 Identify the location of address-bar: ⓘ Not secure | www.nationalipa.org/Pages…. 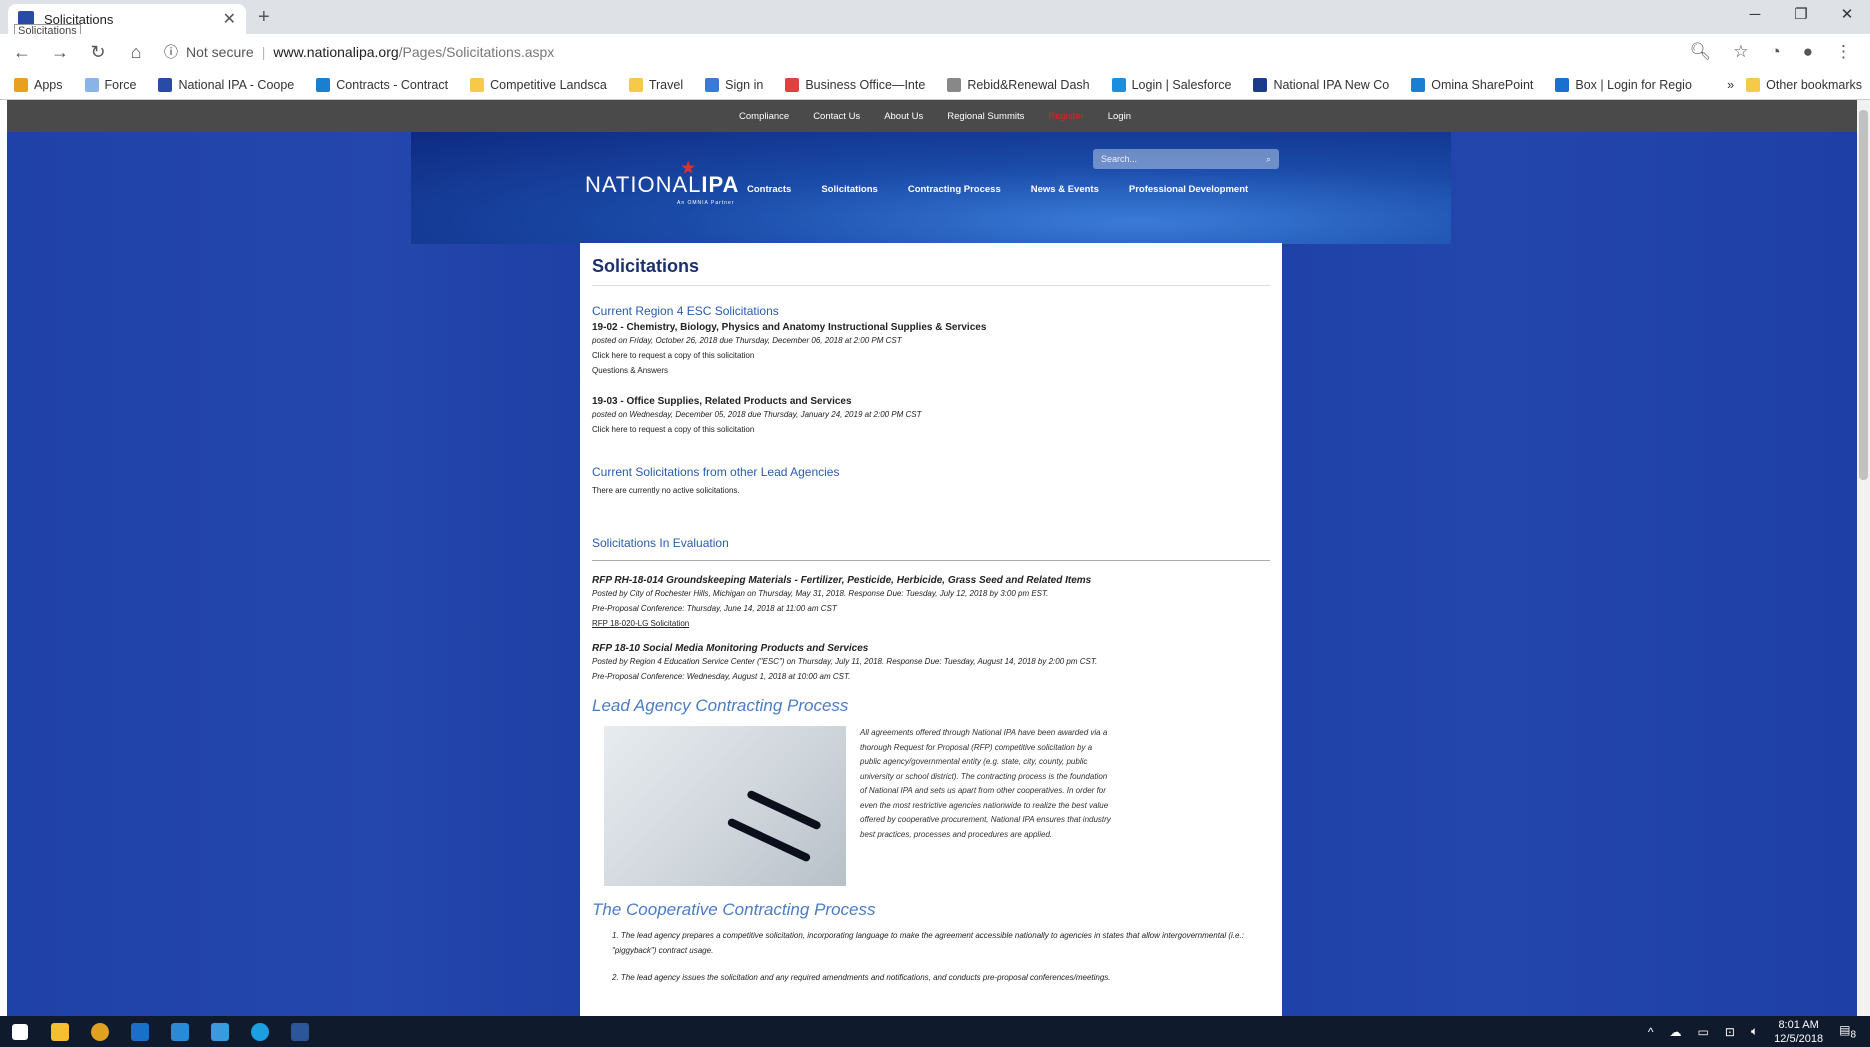
(918, 52).